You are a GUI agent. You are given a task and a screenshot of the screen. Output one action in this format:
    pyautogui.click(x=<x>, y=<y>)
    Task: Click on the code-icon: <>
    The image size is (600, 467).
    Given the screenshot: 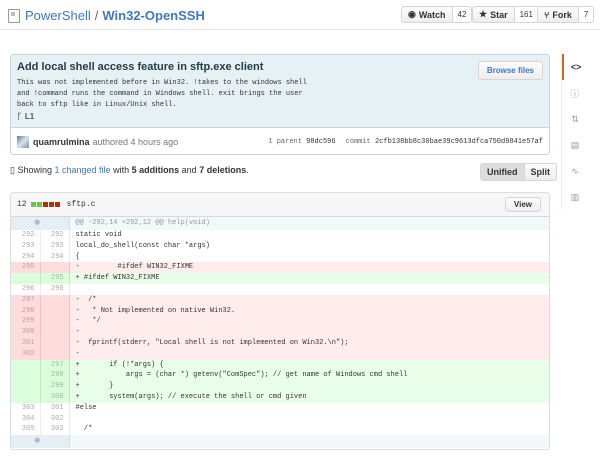 What is the action you would take?
    pyautogui.click(x=575, y=67)
    